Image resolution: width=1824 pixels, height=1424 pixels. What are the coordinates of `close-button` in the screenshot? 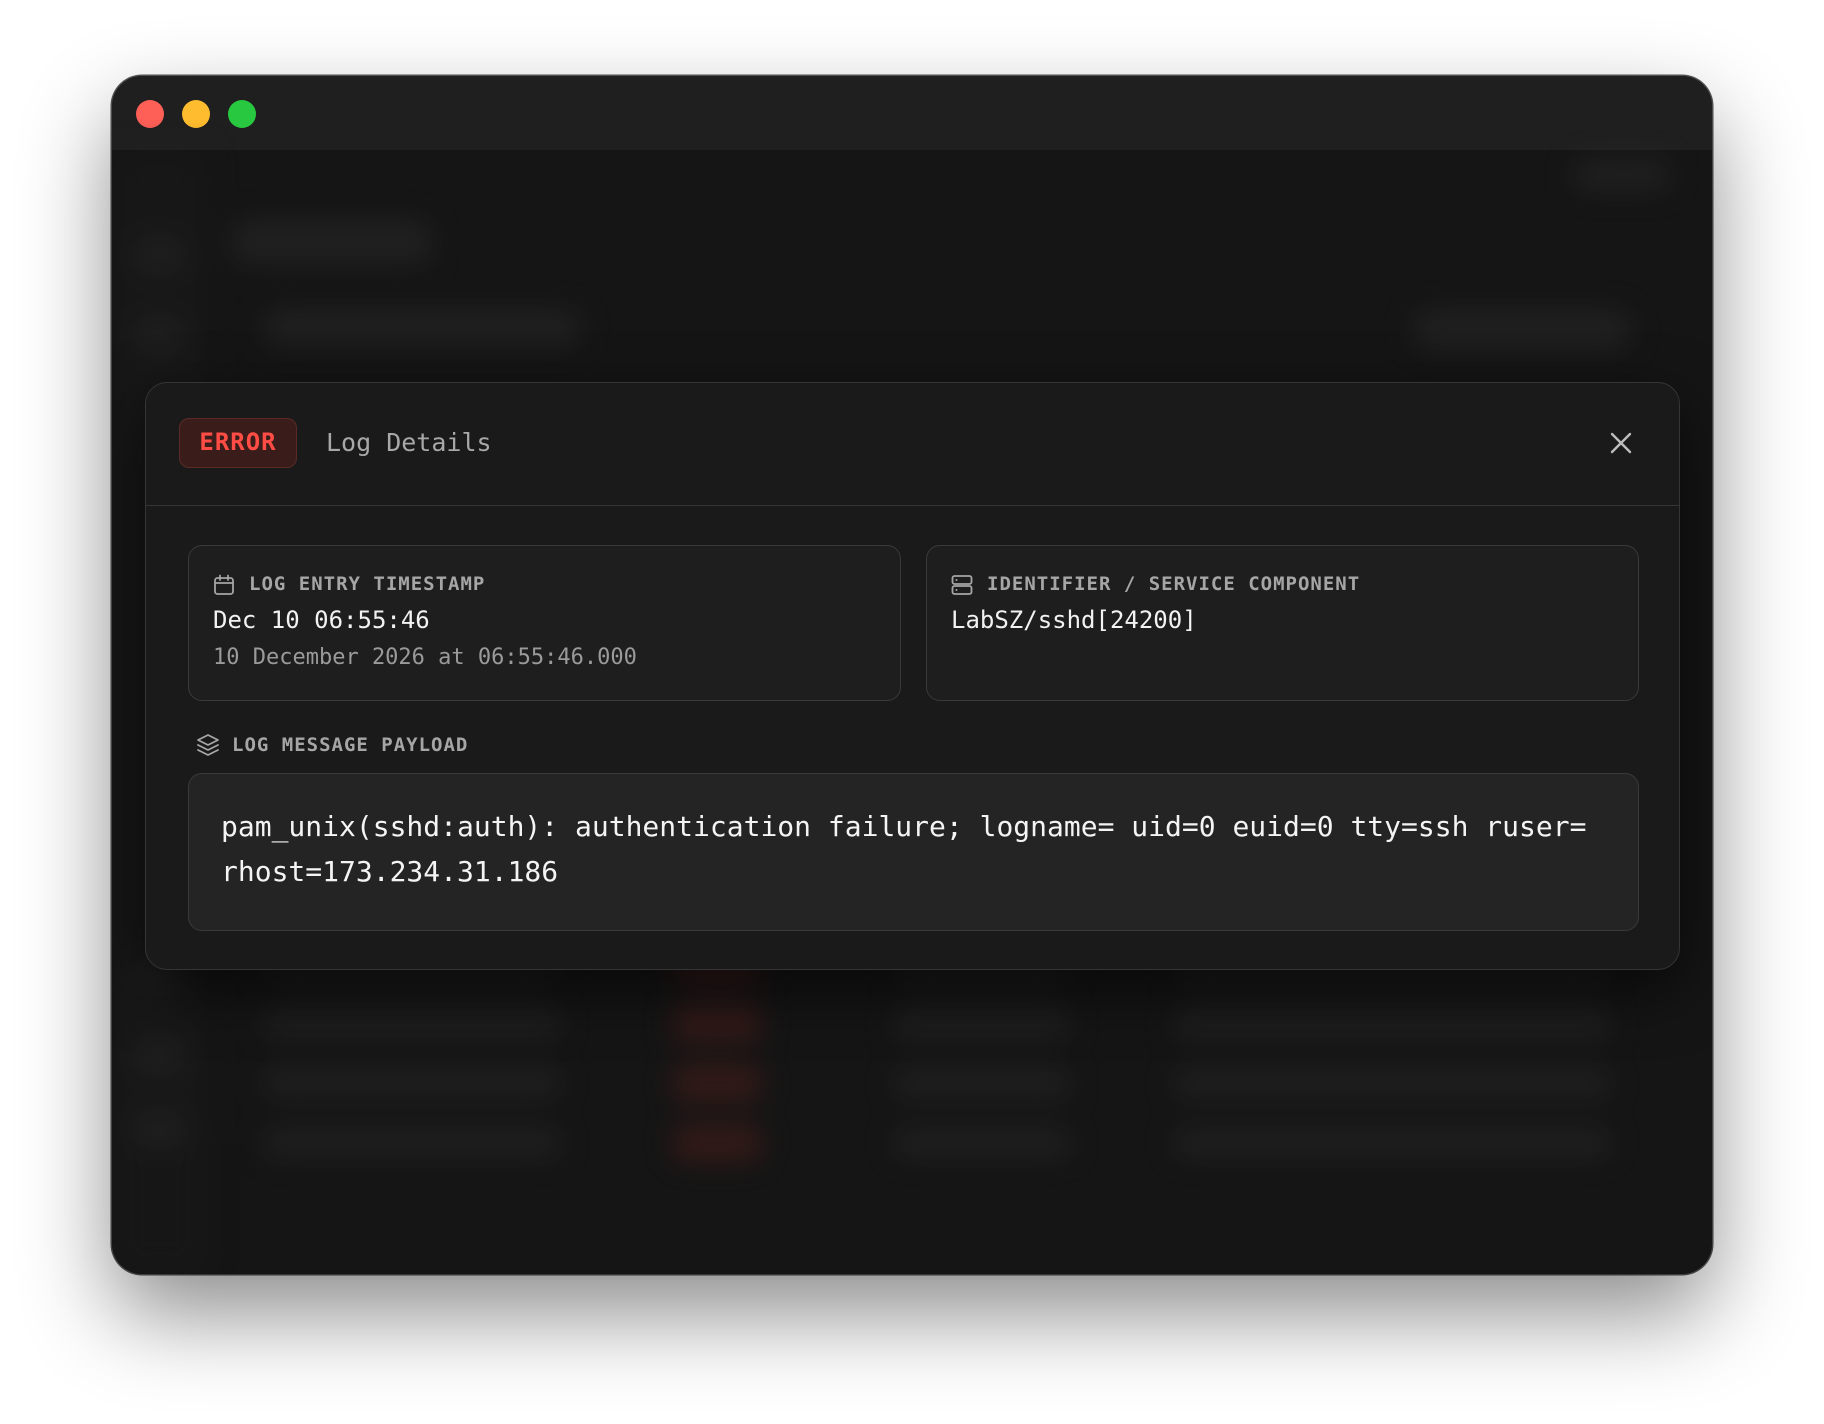 It's located at (1621, 443).